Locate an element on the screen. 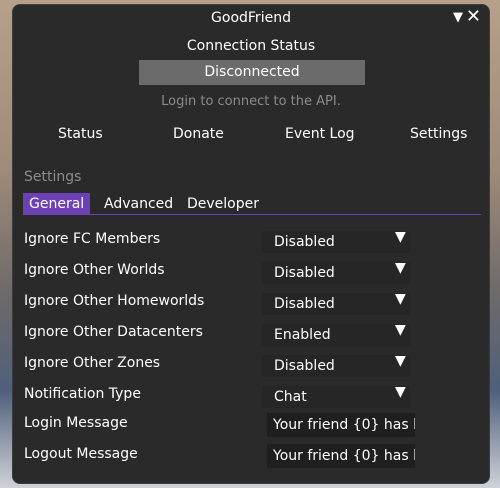  setting-label: Logout Message is located at coordinates (81, 454).